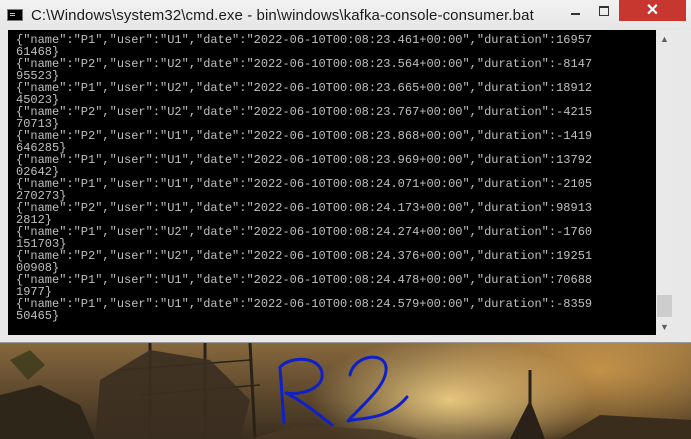 The width and height of the screenshot is (691, 439). I want to click on minimize-icon, so click(575, 13).